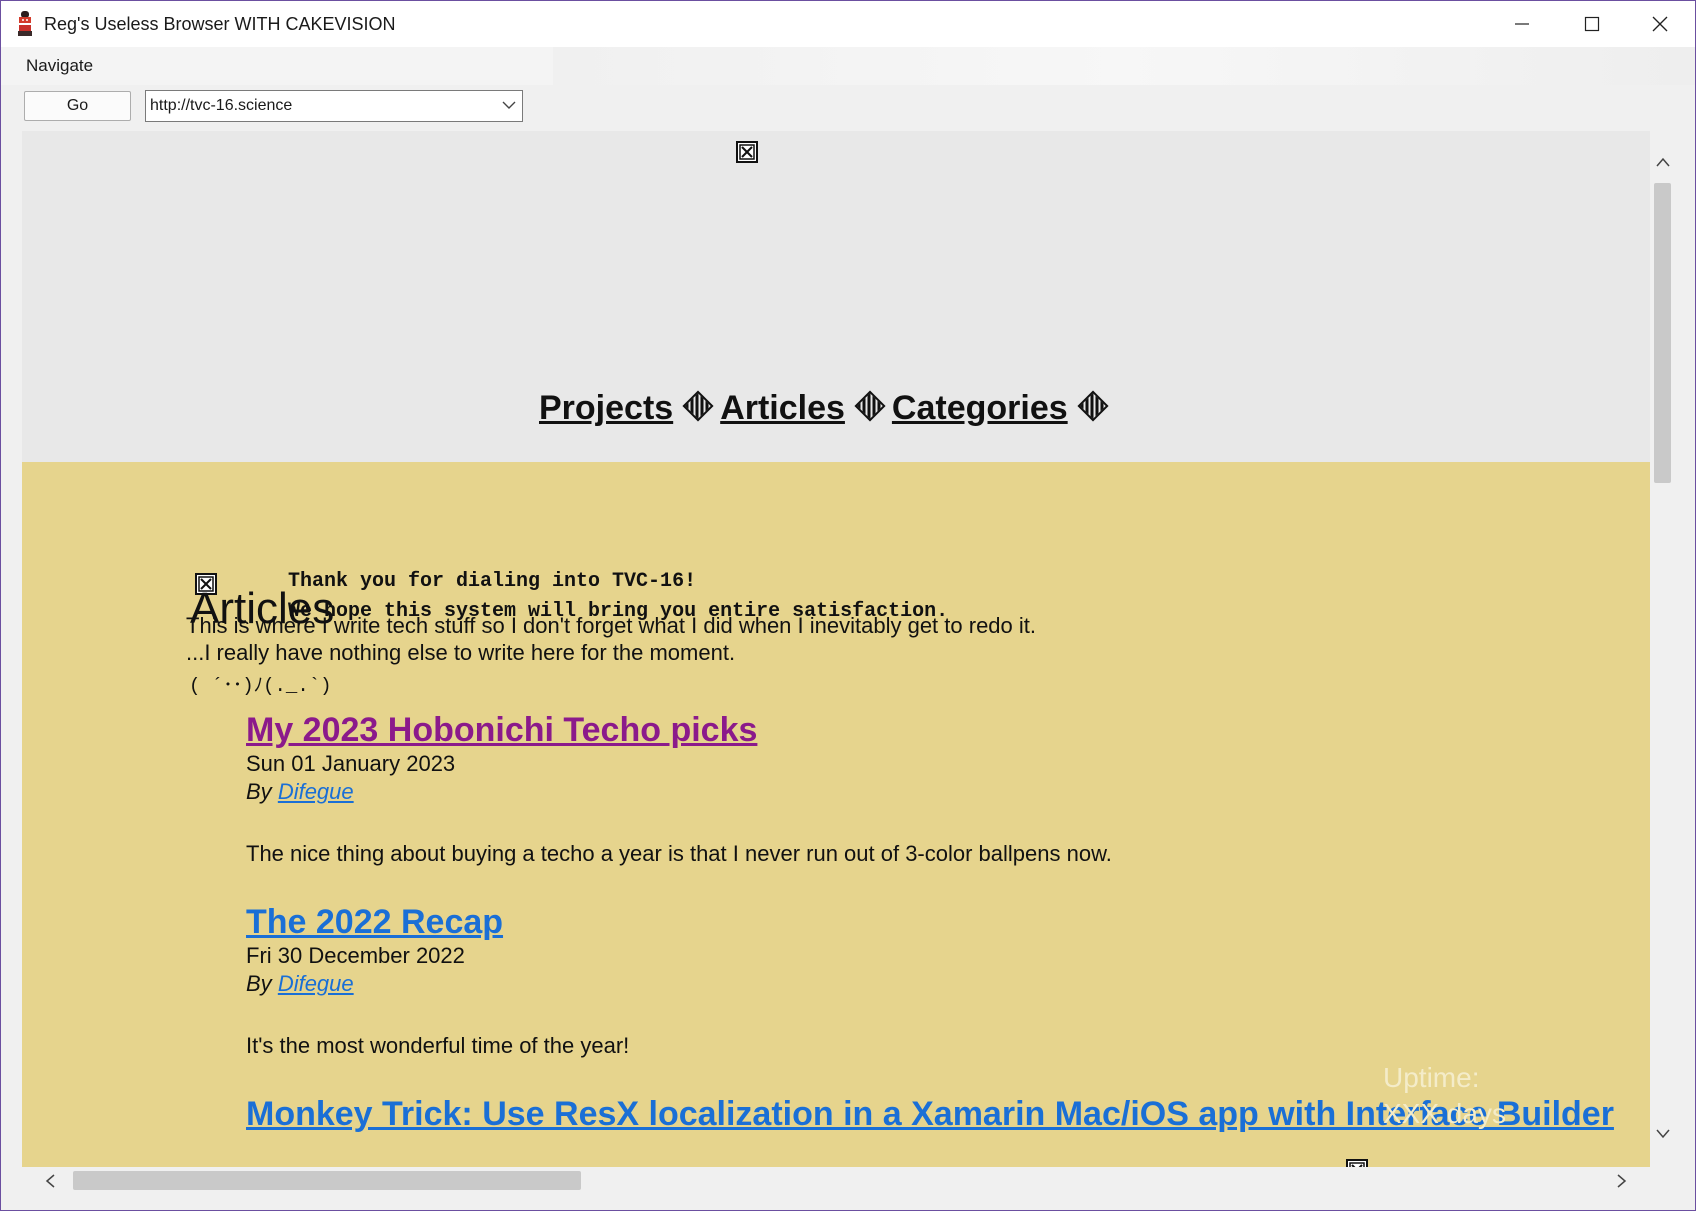 The height and width of the screenshot is (1211, 1696). What do you see at coordinates (679, 730) in the screenshot?
I see `article-title-link: My 2023 Hobonichi Techo picks` at bounding box center [679, 730].